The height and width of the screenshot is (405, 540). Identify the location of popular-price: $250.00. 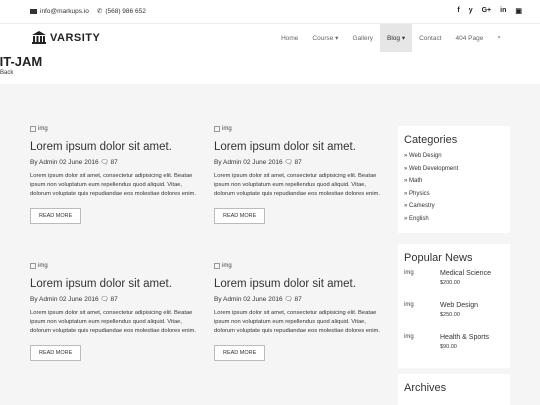
(450, 315).